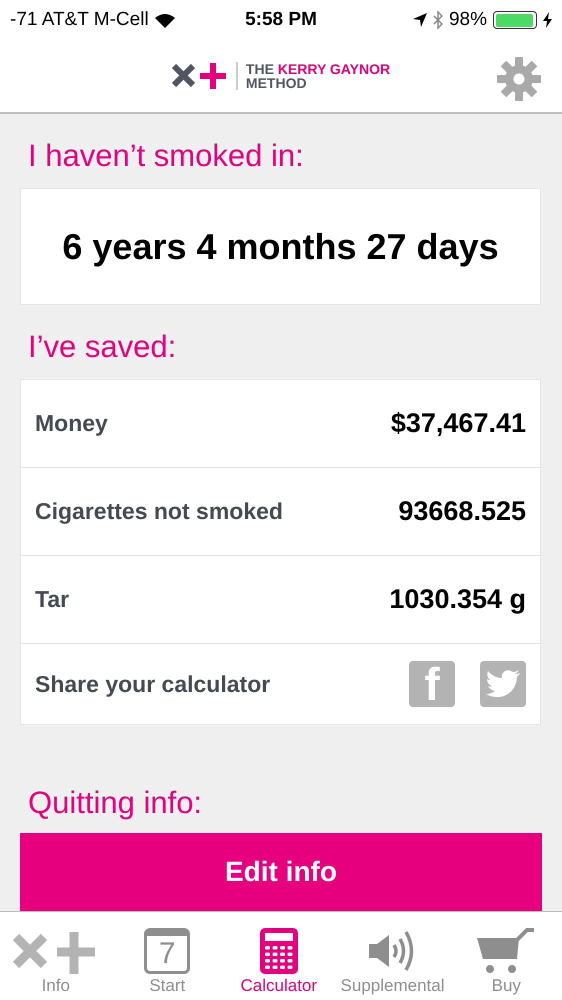 This screenshot has width=562, height=1000. Describe the element at coordinates (280, 246) in the screenshot. I see `duration-card: 6 years 4 months 27 days` at that location.